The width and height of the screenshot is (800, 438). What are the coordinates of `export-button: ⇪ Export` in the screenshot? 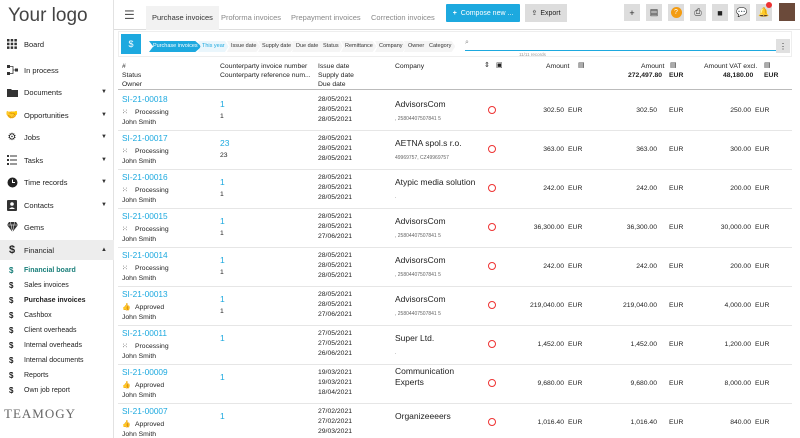 It's located at (546, 13).